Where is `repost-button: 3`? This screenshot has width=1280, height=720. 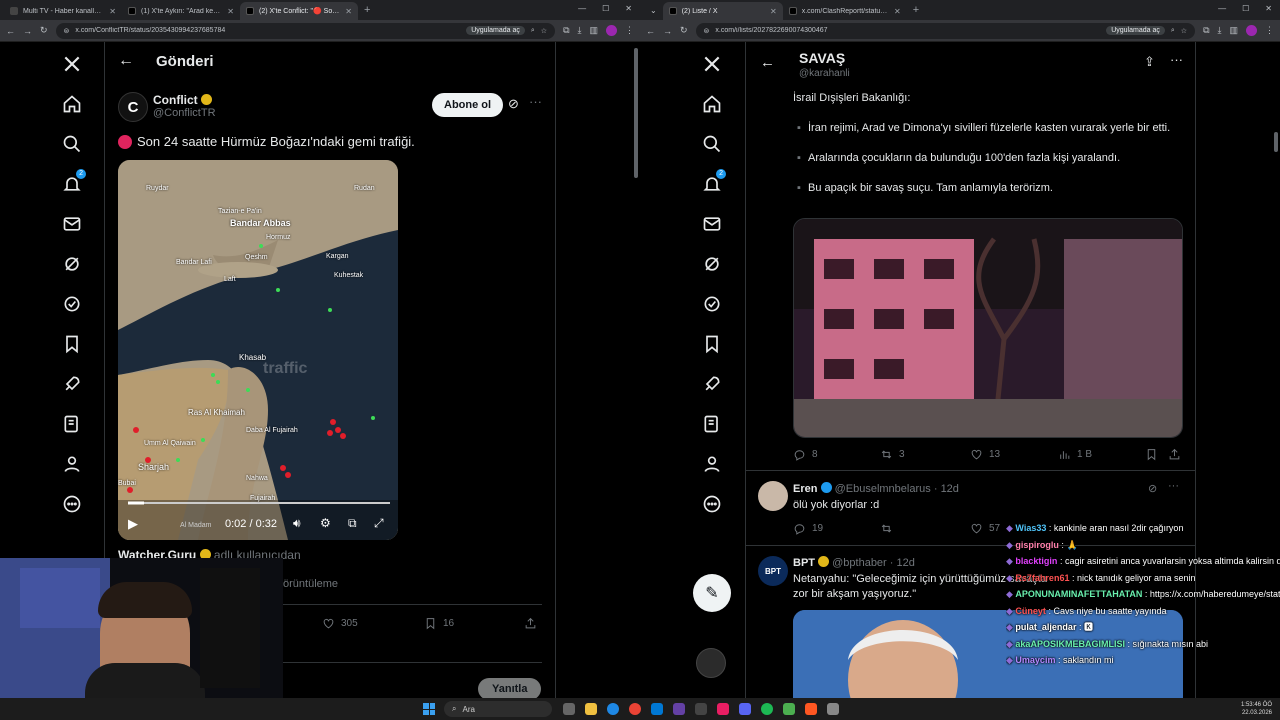
repost-button: 3 is located at coordinates (892, 454).